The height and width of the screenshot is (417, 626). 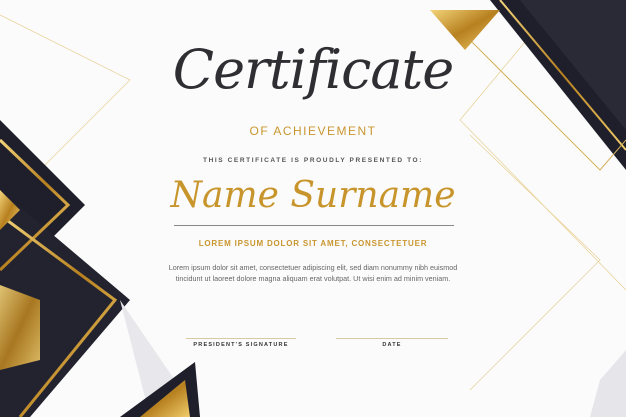 I want to click on headline: LOREM IPSUM DOLOR SIT AMET, CONSECTETUER, so click(x=313, y=243).